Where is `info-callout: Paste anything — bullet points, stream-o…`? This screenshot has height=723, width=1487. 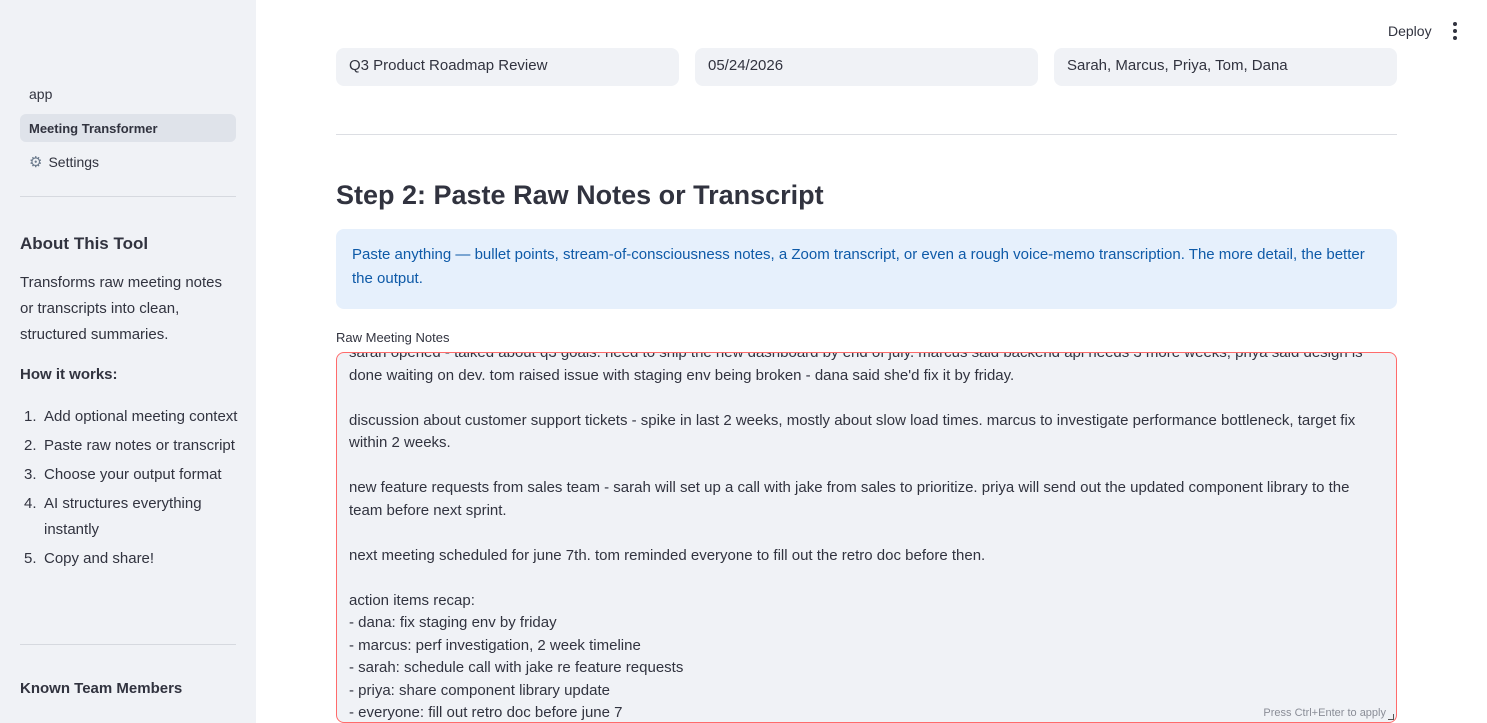
info-callout: Paste anything — bullet points, stream-o… is located at coordinates (866, 269).